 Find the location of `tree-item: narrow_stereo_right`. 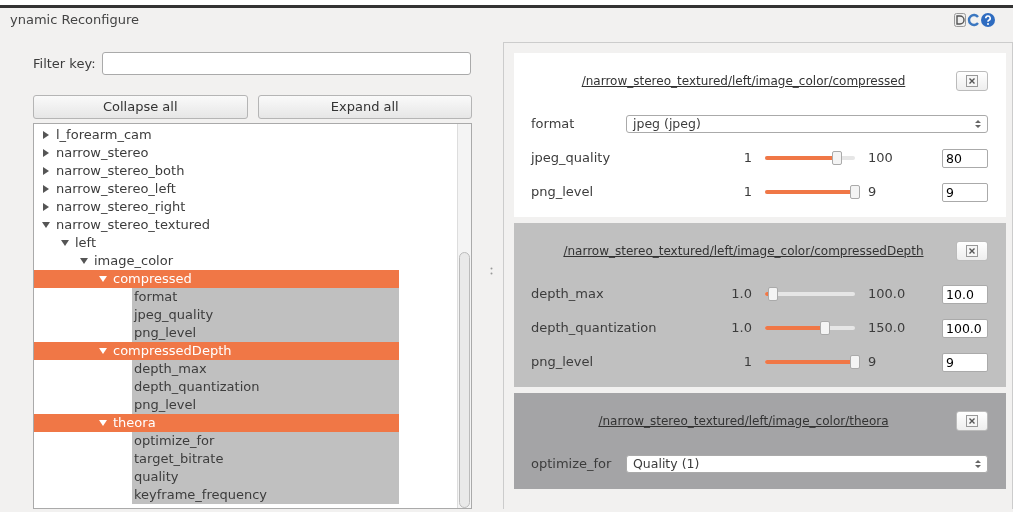

tree-item: narrow_stereo_right is located at coordinates (121, 207).